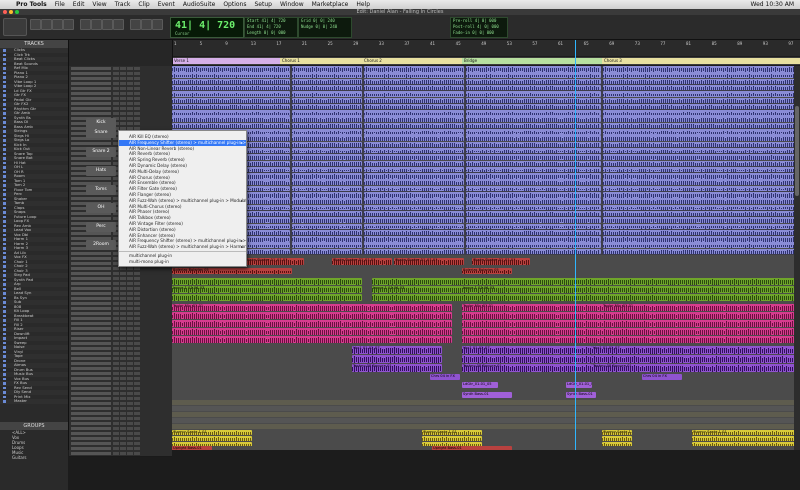 The height and width of the screenshot is (490, 800). Describe the element at coordinates (412, 61) in the screenshot. I see `marker-chorus-2: Chorus 2` at that location.